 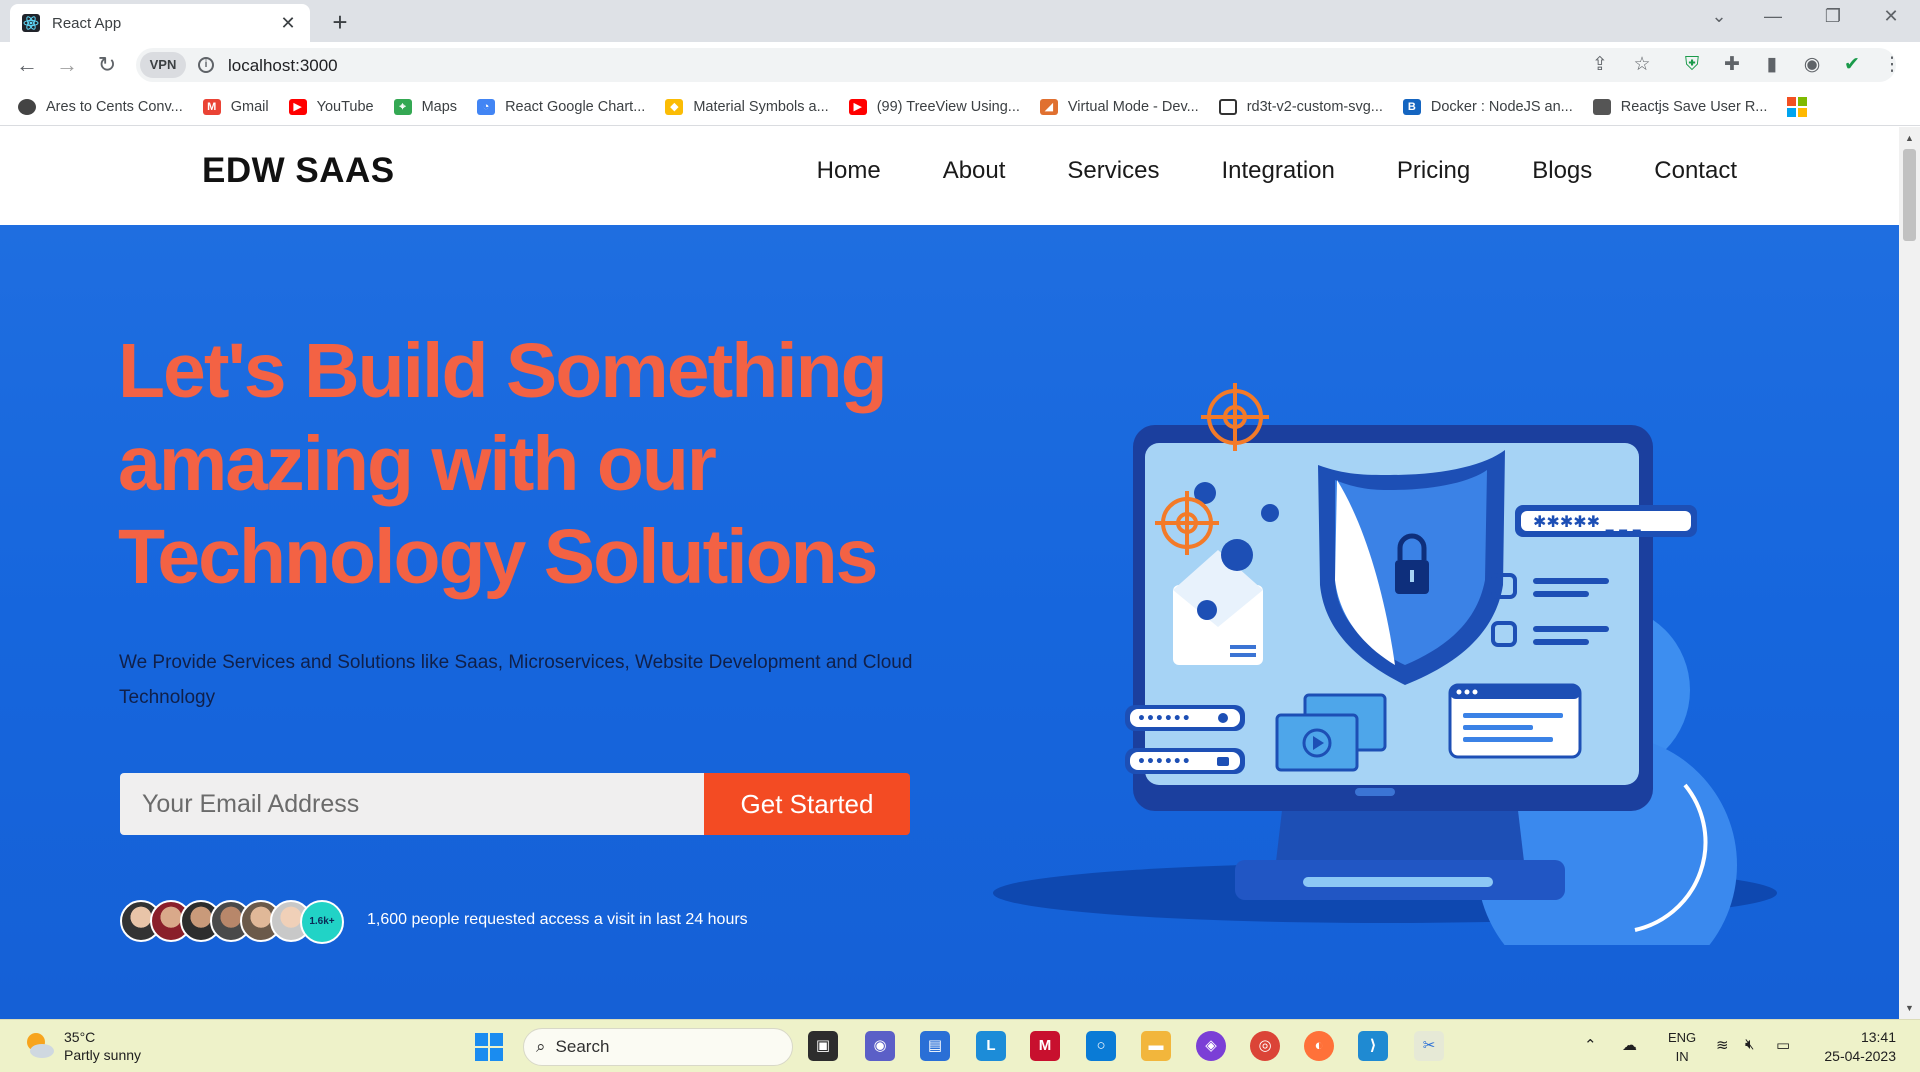 I want to click on security-extension-icon: ✔, so click(x=1852, y=65).